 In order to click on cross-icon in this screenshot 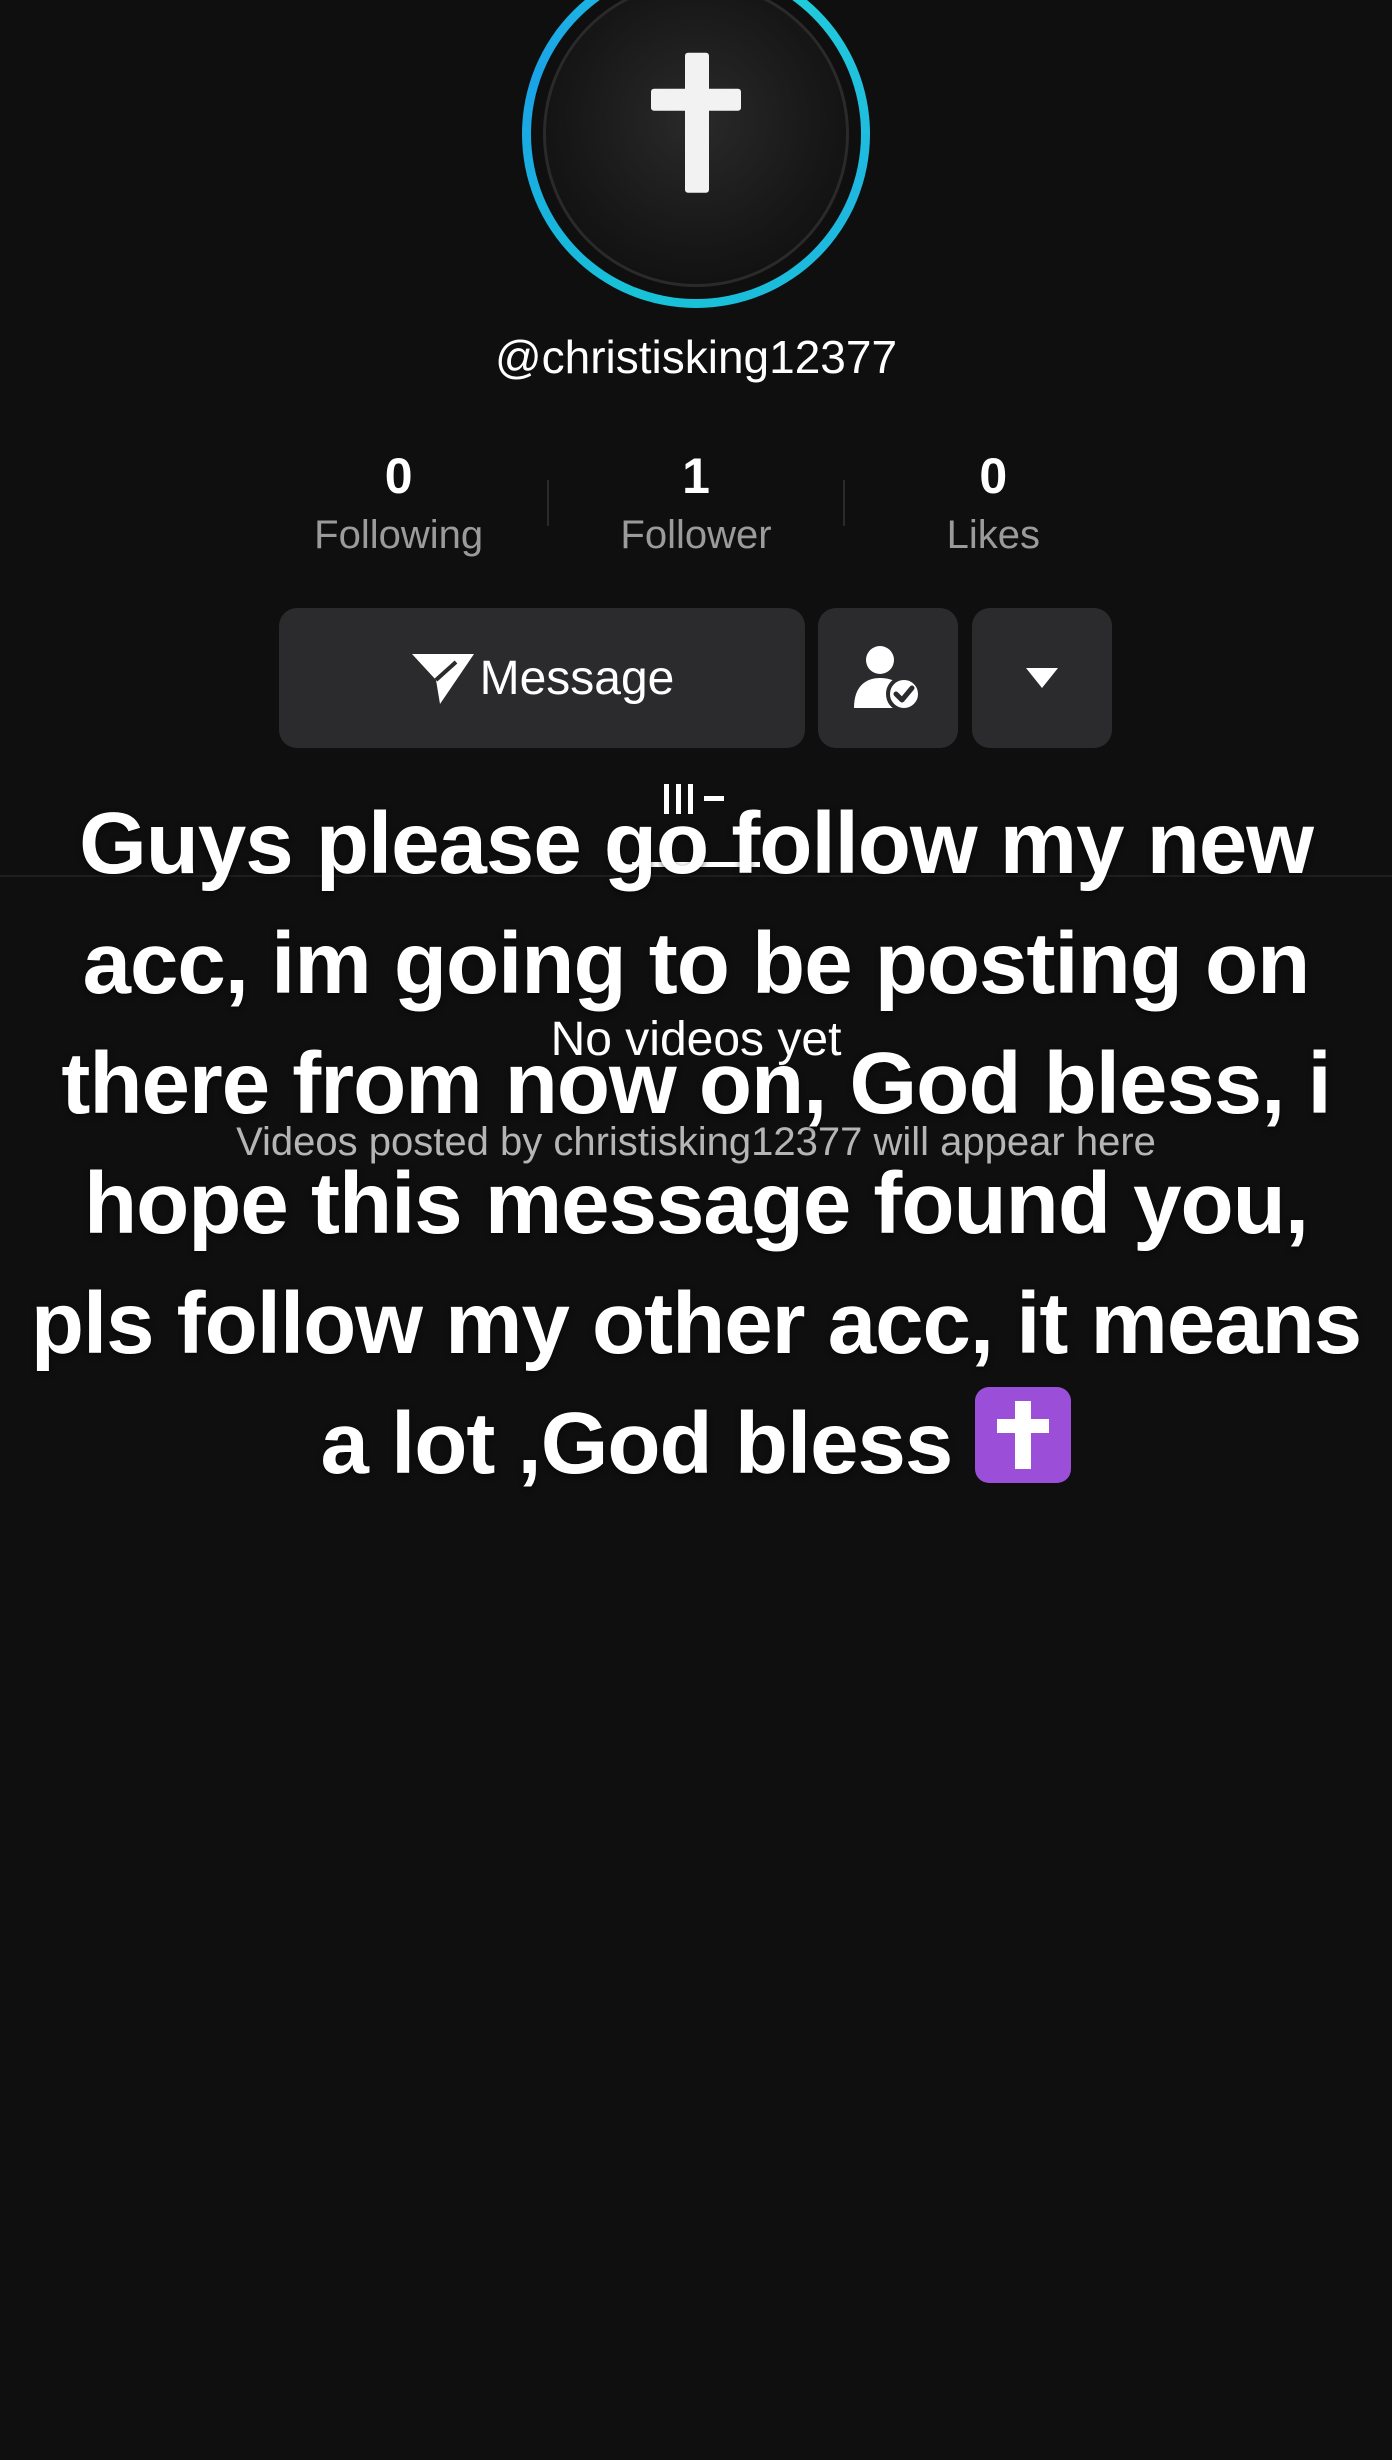, I will do `click(696, 122)`.